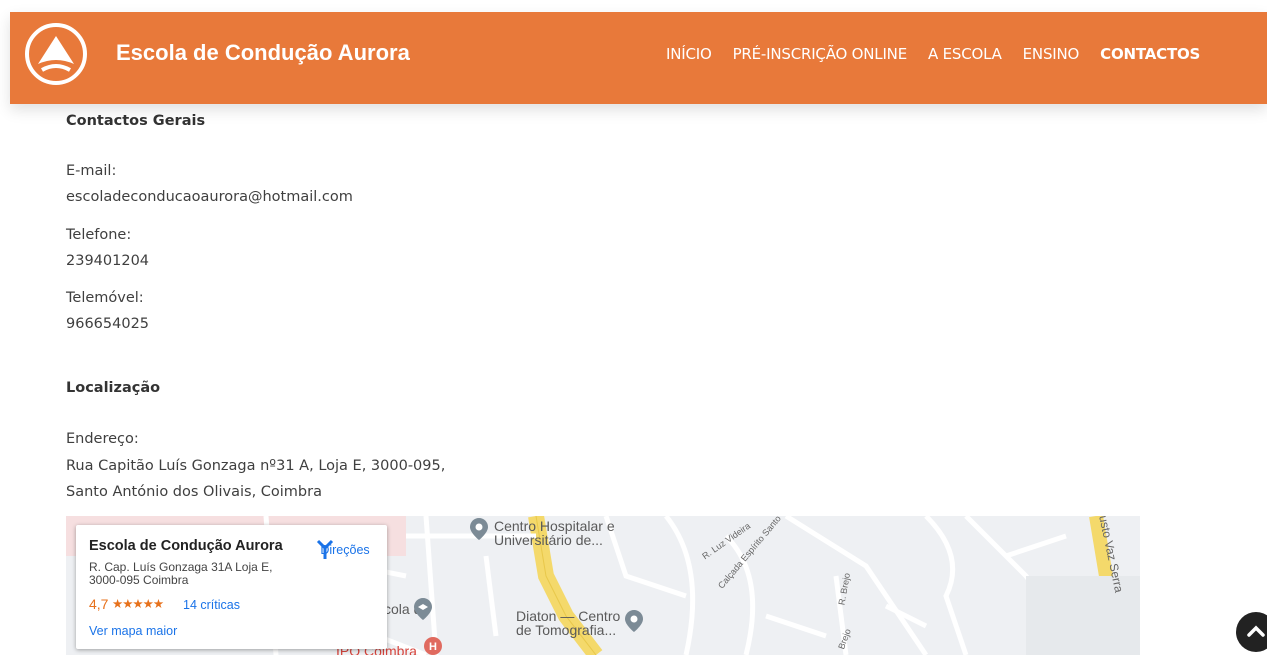  What do you see at coordinates (345, 549) in the screenshot?
I see `directions-button: Direções` at bounding box center [345, 549].